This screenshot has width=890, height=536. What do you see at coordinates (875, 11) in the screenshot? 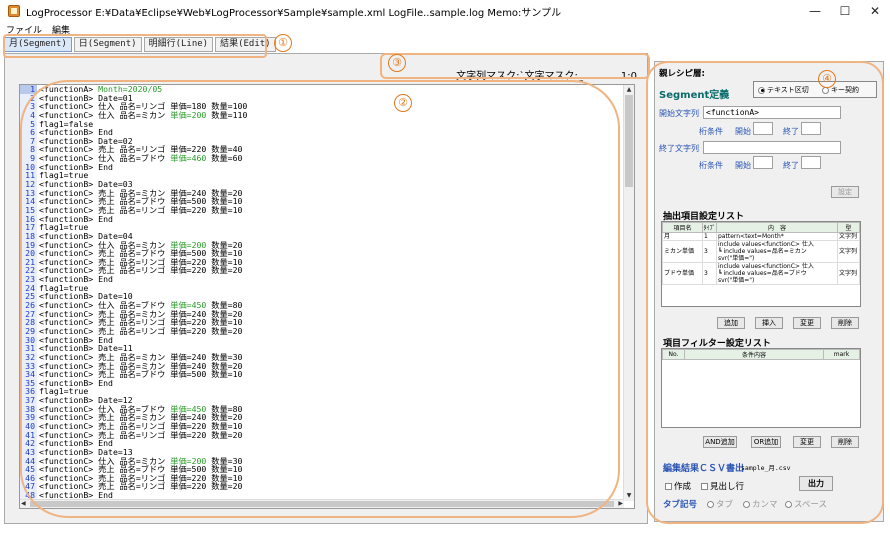
I see `close-button: ✕` at bounding box center [875, 11].